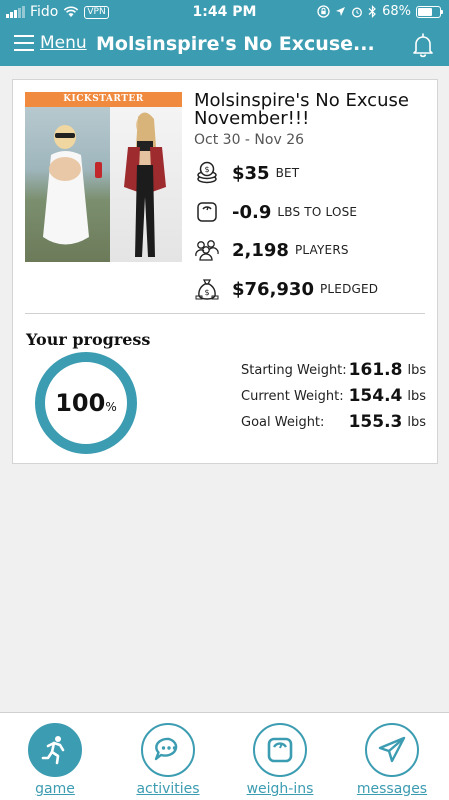 This screenshot has width=449, height=800. I want to click on after-photo, so click(146, 184).